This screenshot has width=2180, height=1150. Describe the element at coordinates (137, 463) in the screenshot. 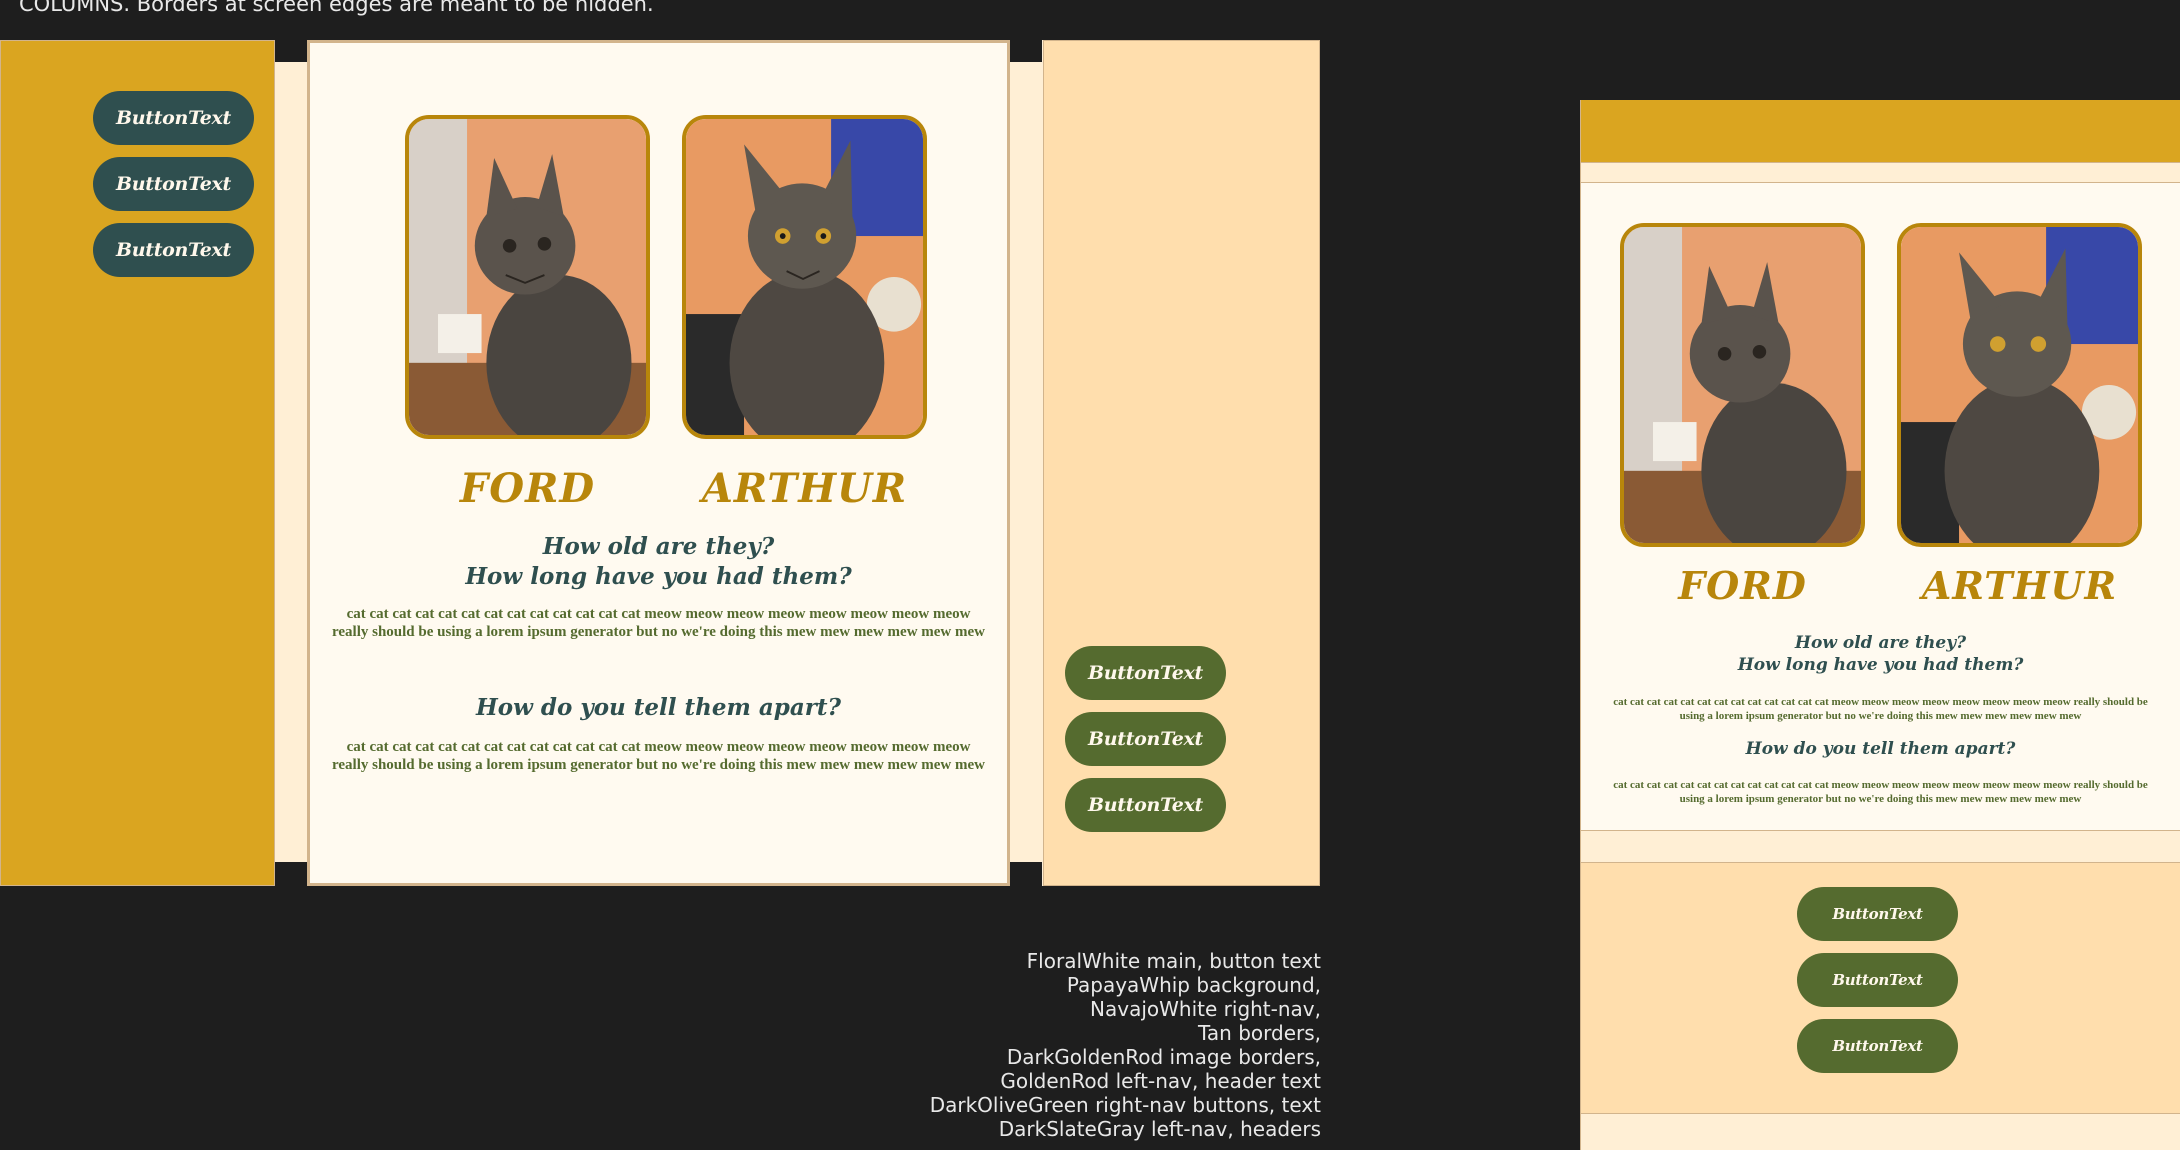

I see `left-nav: ButtonText ButtonText ButtonText` at that location.